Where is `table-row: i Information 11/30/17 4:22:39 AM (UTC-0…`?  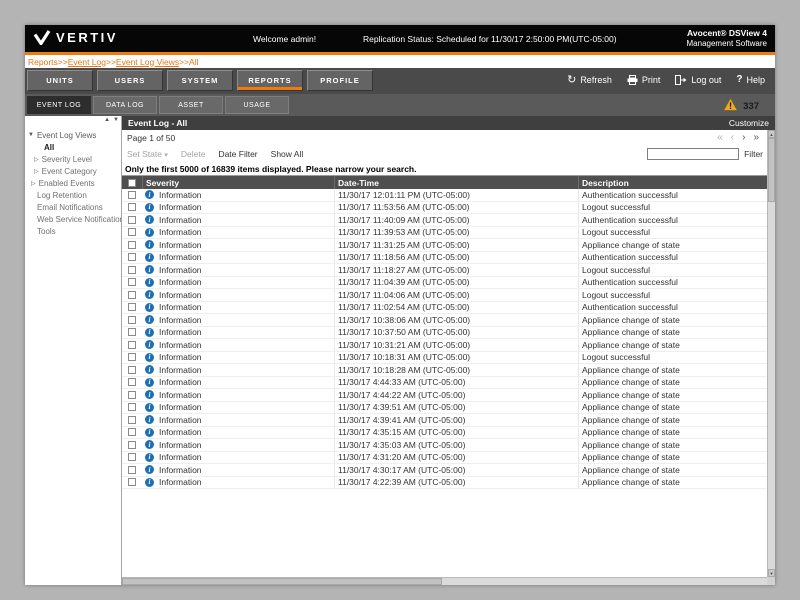 table-row: i Information 11/30/17 4:22:39 AM (UTC-0… is located at coordinates (444, 482).